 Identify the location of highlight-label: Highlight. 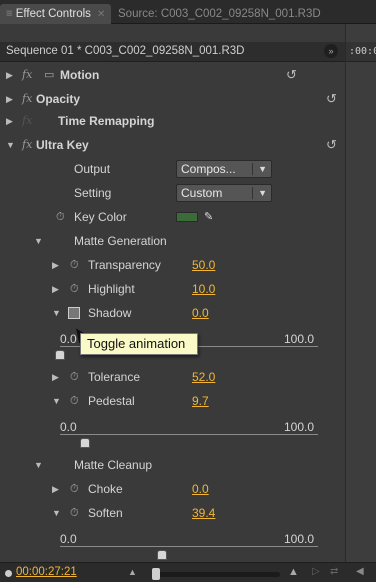
(111, 289).